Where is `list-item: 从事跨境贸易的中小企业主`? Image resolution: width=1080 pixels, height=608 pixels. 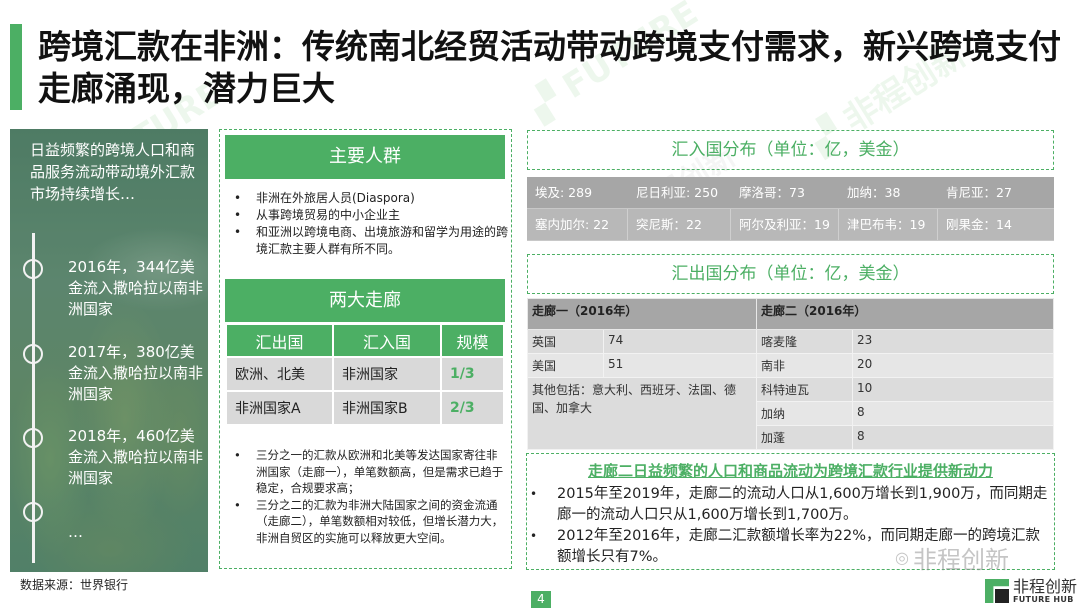 list-item: 从事跨境贸易的中小企业主 is located at coordinates (368, 215).